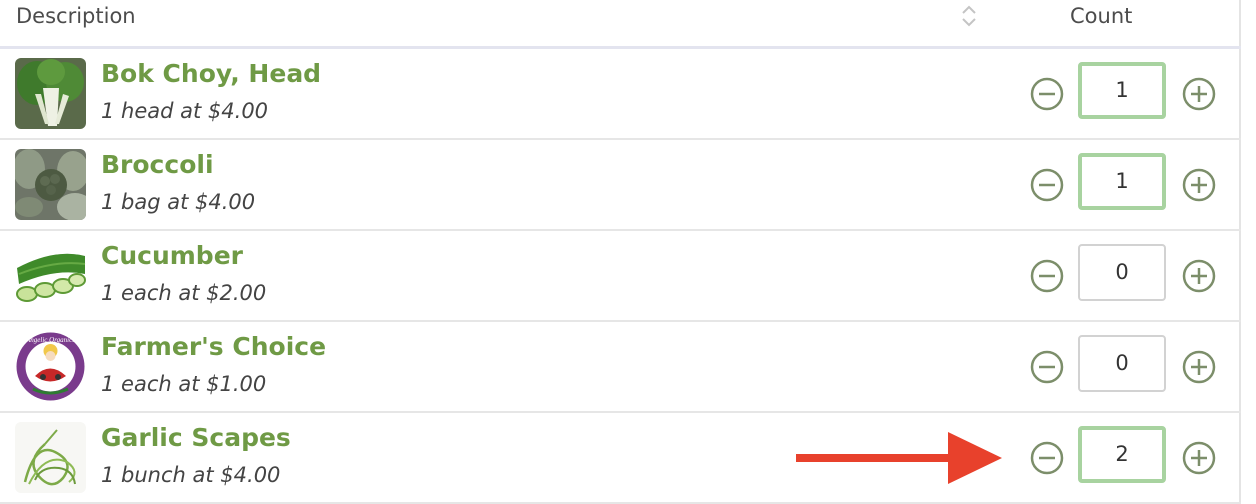 The height and width of the screenshot is (504, 1256). What do you see at coordinates (211, 73) in the screenshot?
I see `item-name: Bok Choy, Head` at bounding box center [211, 73].